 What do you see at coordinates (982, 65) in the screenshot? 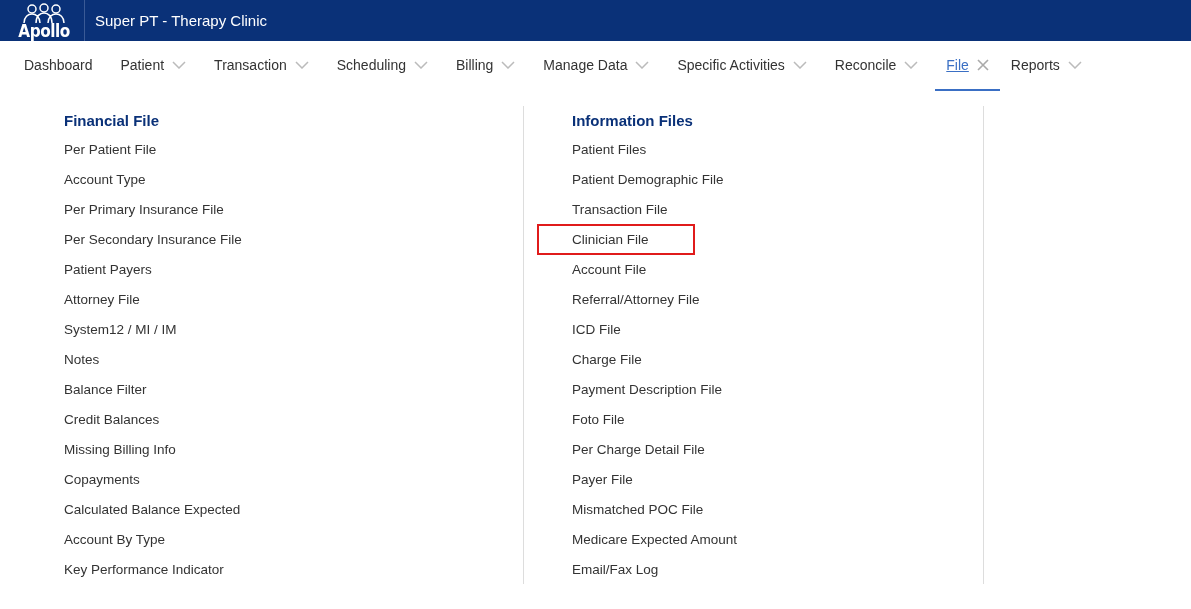
I see `close-icon` at bounding box center [982, 65].